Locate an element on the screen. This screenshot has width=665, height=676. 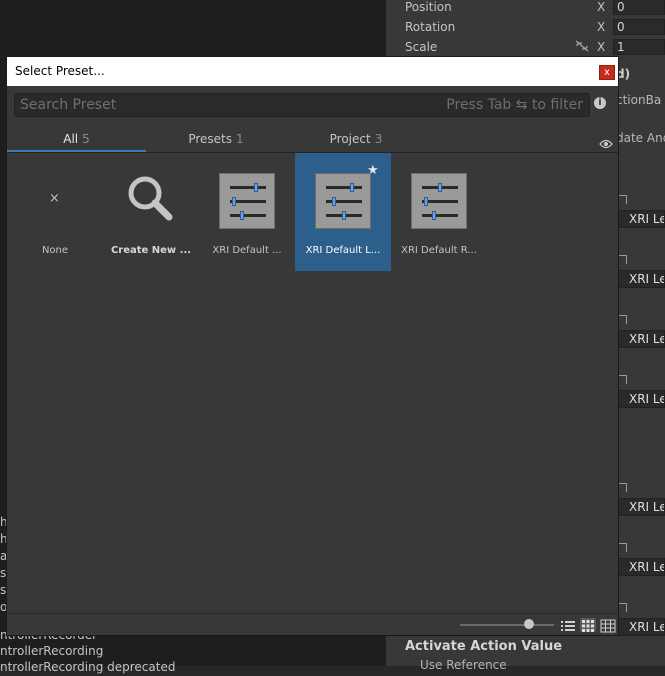
dialog-titlebar: Select Preset... x is located at coordinates (312, 71).